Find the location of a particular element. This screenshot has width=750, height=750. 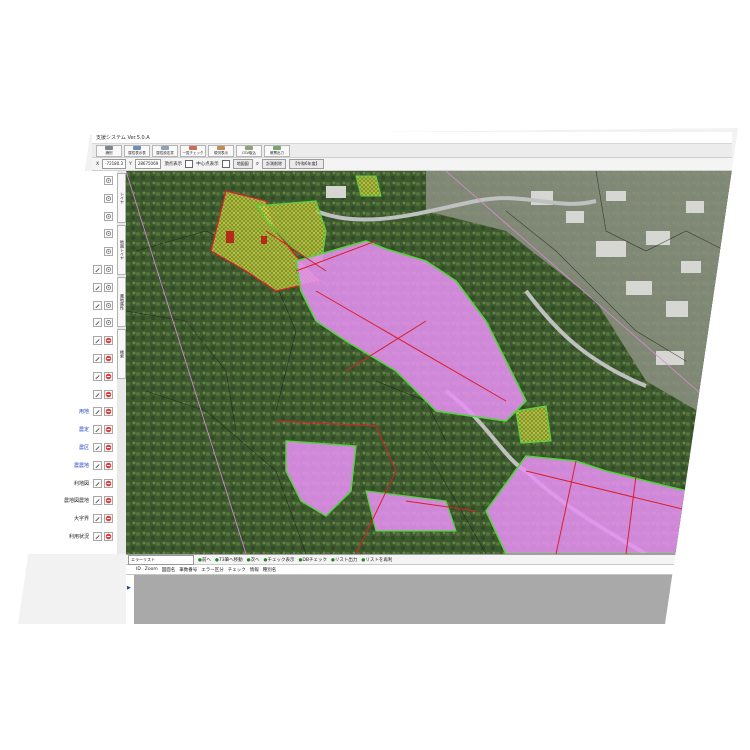

column-header: エラー区分 is located at coordinates (212, 570).